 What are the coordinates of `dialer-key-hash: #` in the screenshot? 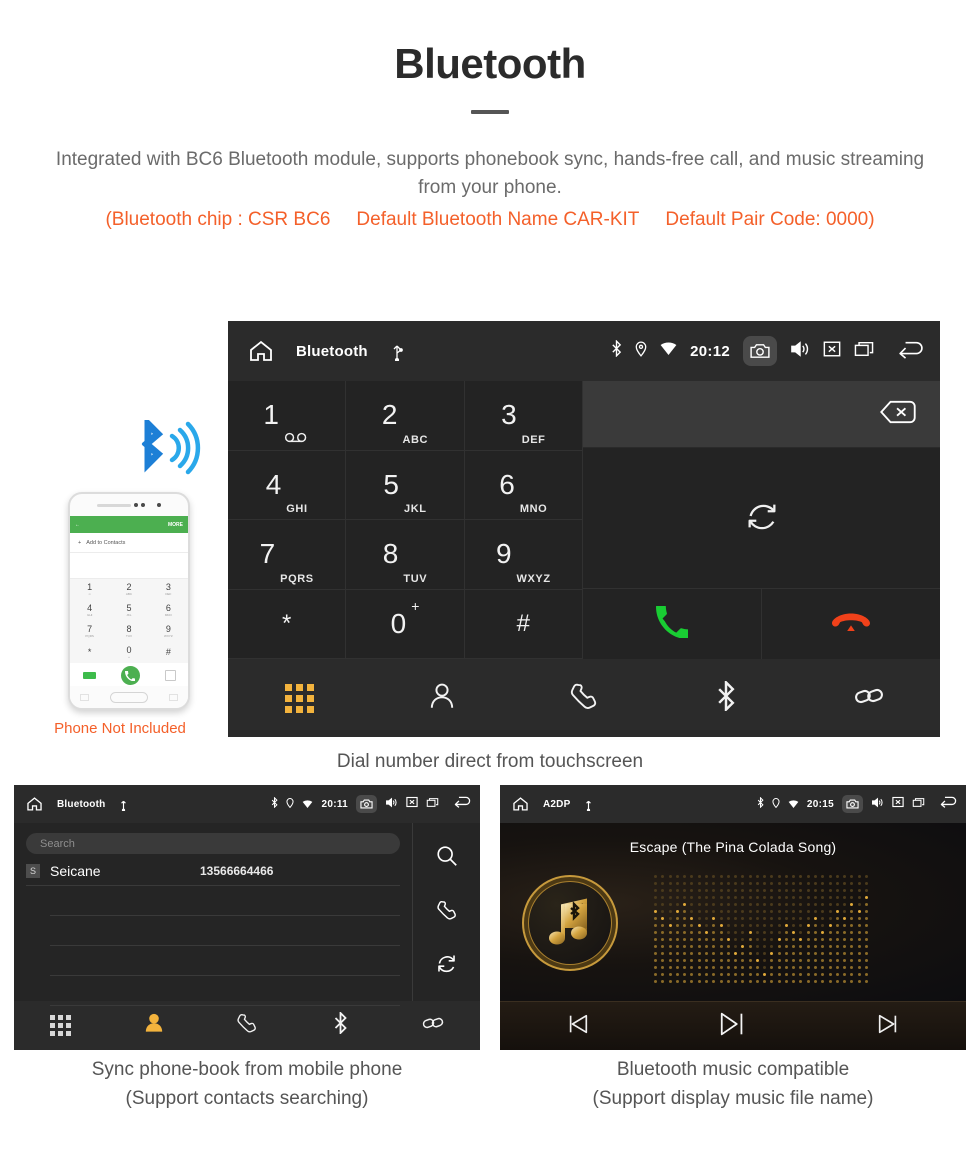 It's located at (523, 624).